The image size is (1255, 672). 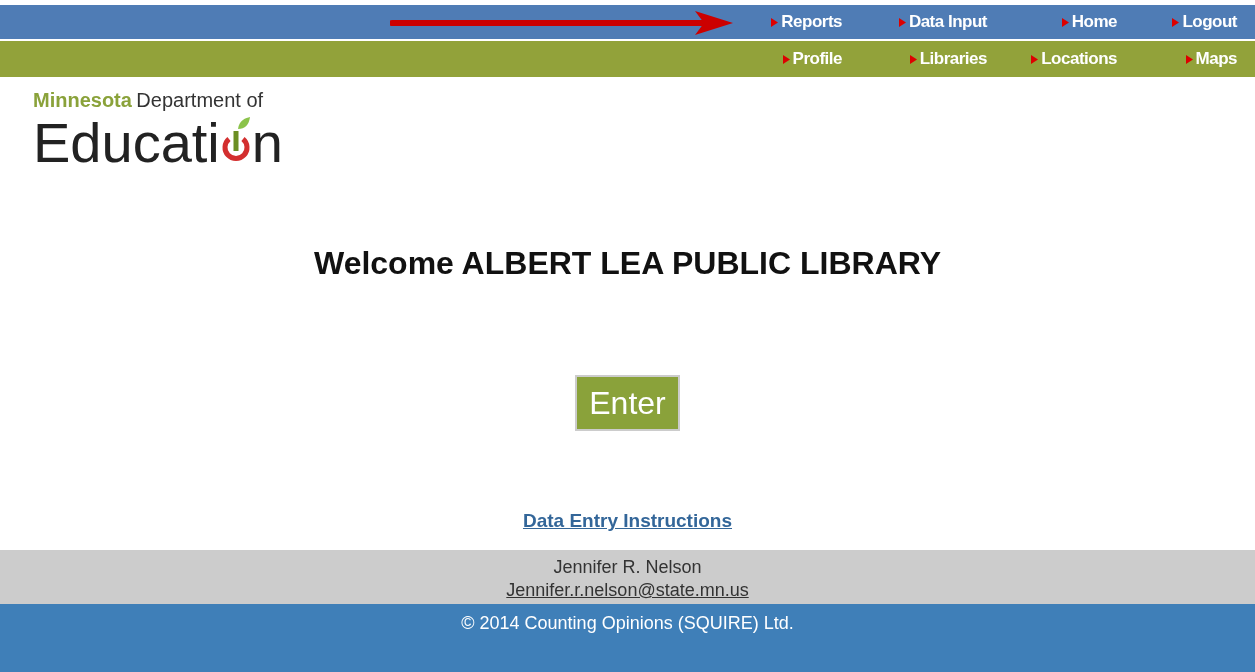 I want to click on nav-link: Libraries, so click(x=952, y=59).